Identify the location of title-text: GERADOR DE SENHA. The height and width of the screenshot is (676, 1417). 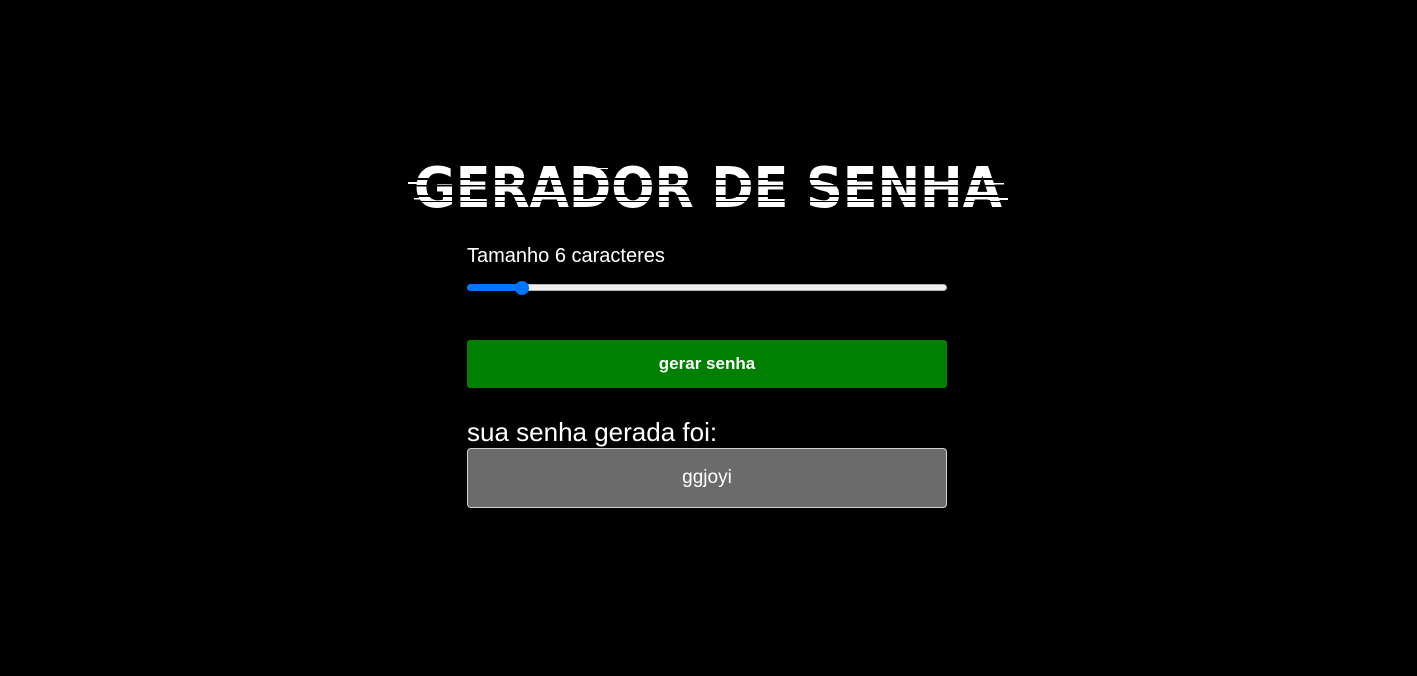
(708, 186).